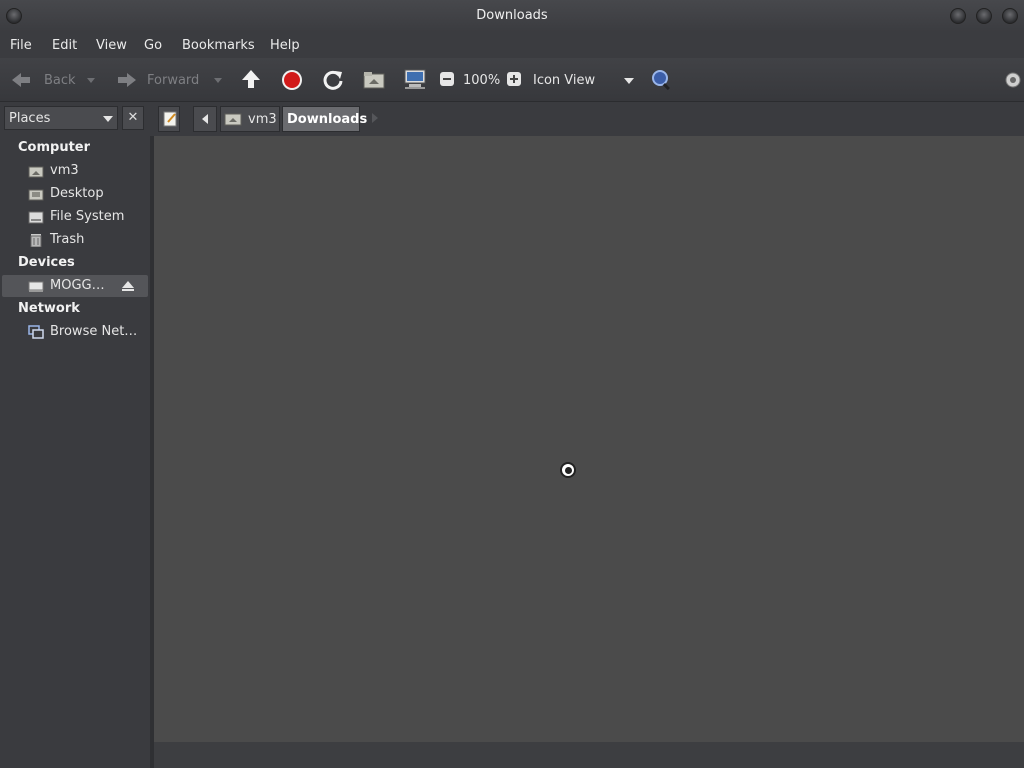  I want to click on chevron-left-icon, so click(205, 119).